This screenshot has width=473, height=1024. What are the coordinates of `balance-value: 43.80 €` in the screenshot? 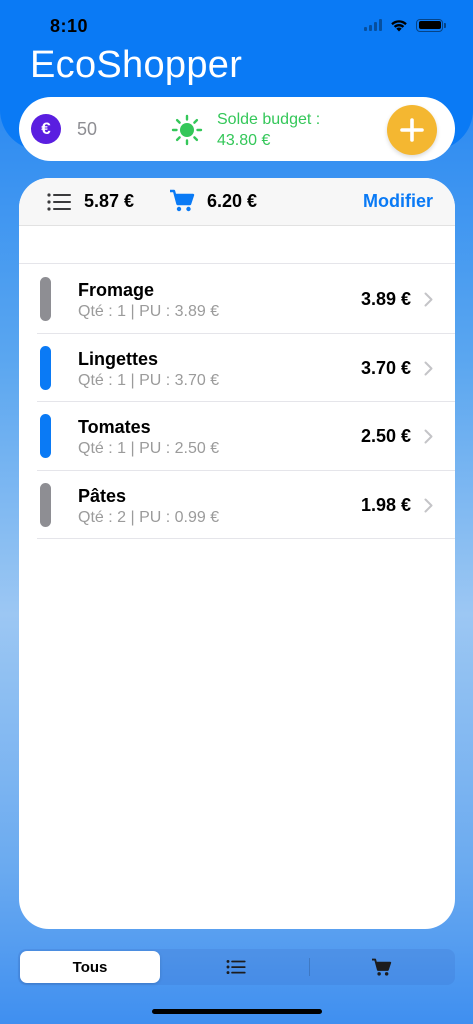 It's located at (244, 140).